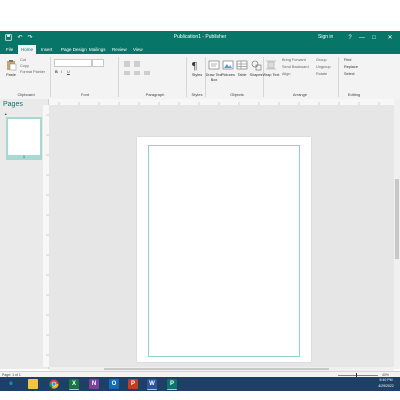 This screenshot has height=400, width=400. I want to click on clipboard-group-label: Clipboard, so click(26, 94).